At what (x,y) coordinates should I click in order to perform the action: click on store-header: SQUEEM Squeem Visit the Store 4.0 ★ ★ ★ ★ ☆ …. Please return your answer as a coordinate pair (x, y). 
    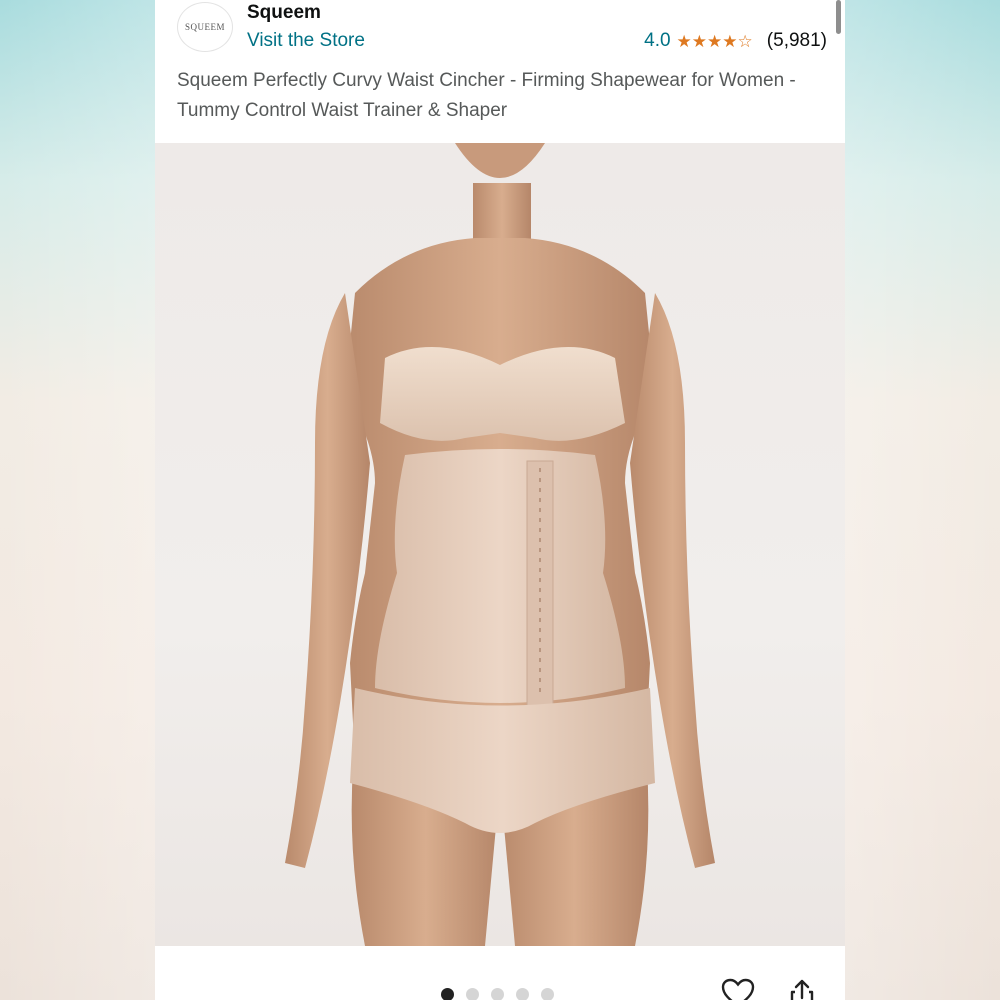
    Looking at the image, I should click on (502, 30).